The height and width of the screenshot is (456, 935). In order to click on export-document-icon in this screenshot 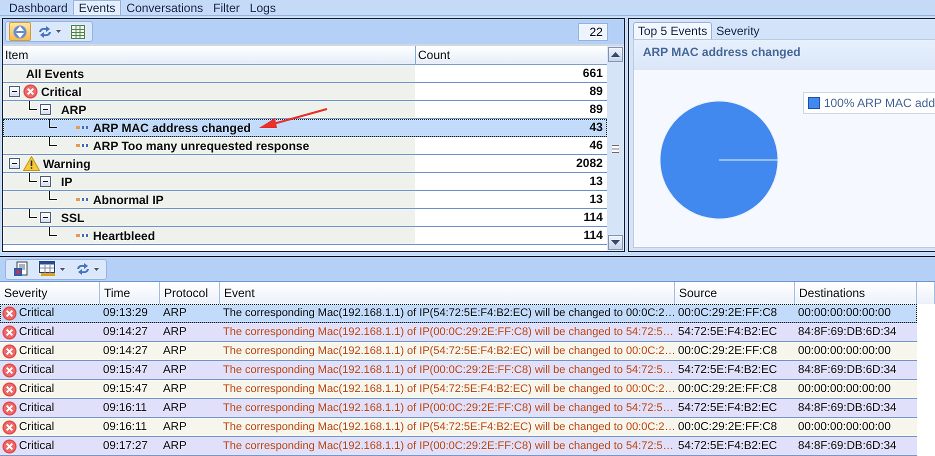, I will do `click(21, 269)`.